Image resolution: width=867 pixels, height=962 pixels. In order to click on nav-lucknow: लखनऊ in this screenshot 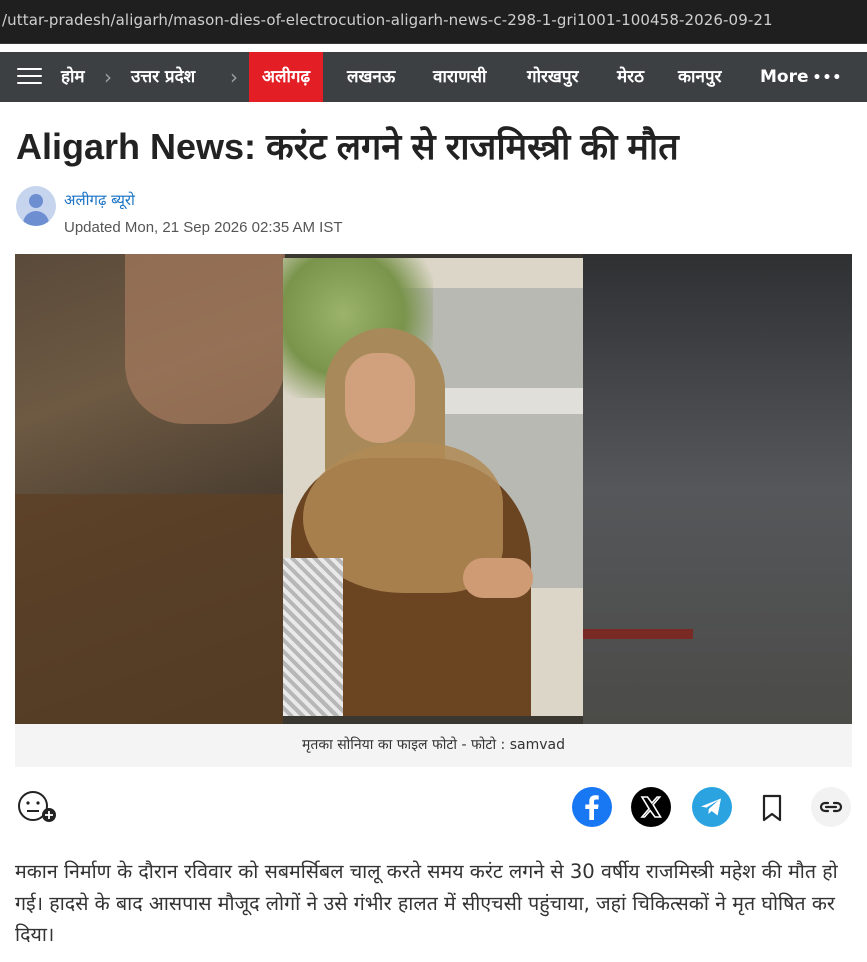, I will do `click(371, 77)`.